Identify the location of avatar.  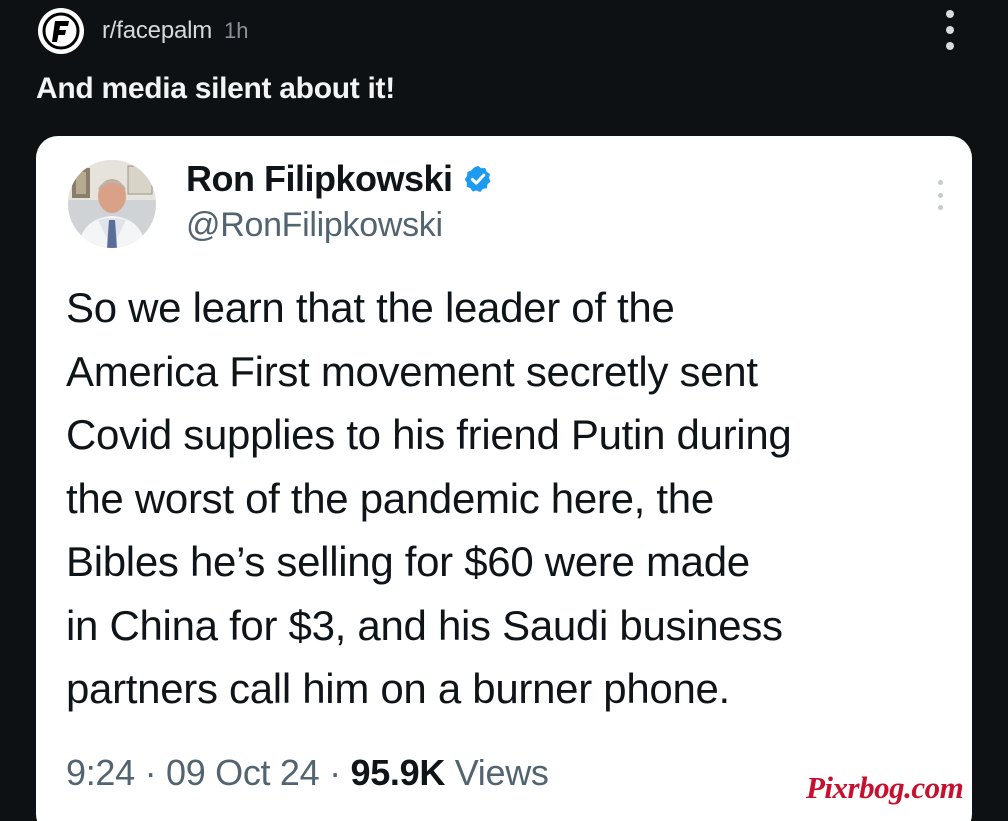
(112, 204).